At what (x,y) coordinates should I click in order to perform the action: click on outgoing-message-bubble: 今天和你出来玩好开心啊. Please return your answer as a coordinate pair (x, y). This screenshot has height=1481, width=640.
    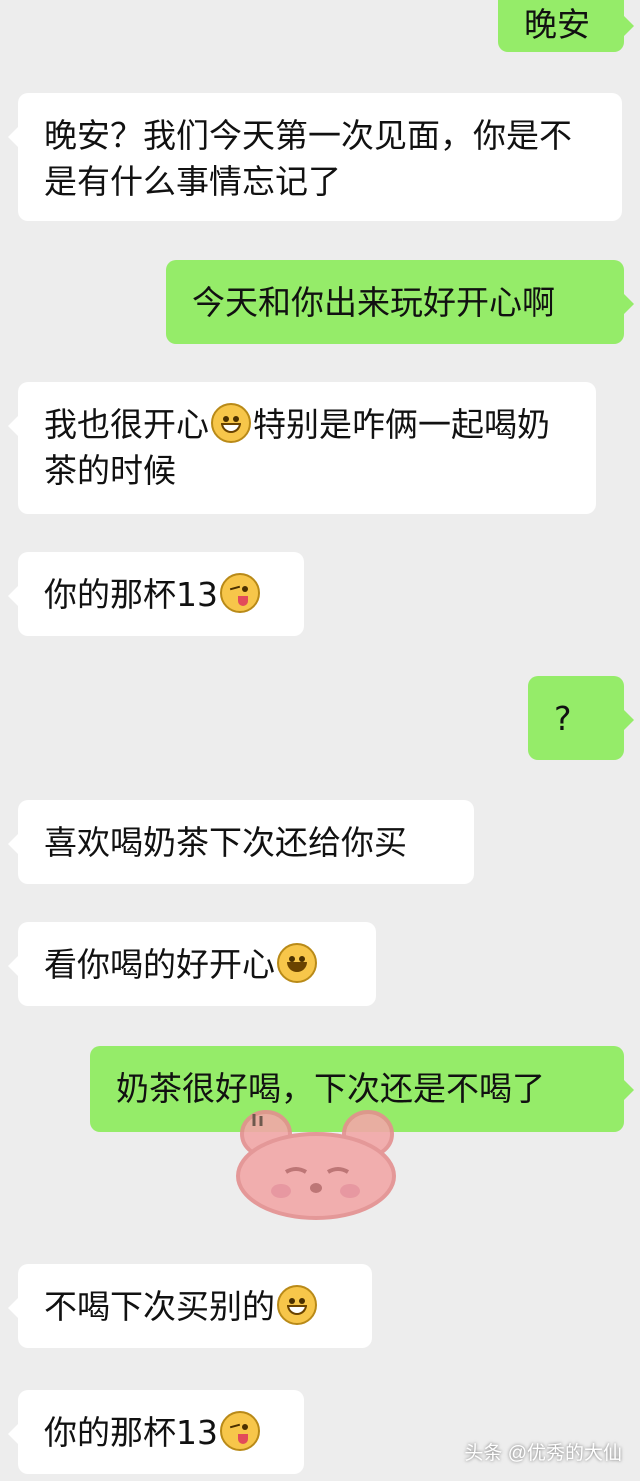
    Looking at the image, I should click on (400, 302).